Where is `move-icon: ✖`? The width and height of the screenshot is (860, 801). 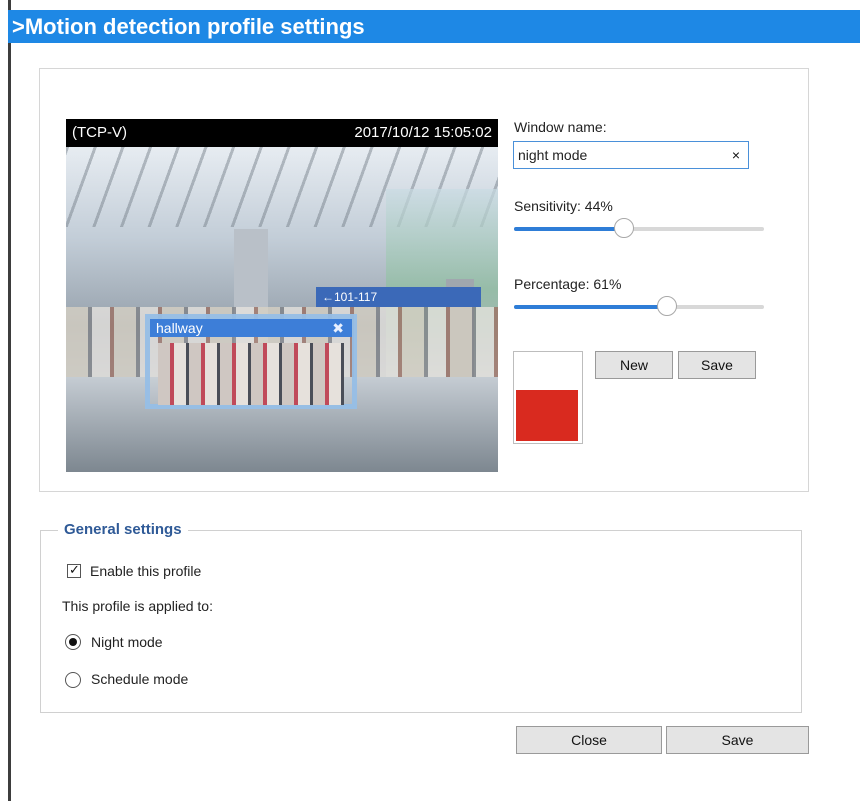 move-icon: ✖ is located at coordinates (338, 328).